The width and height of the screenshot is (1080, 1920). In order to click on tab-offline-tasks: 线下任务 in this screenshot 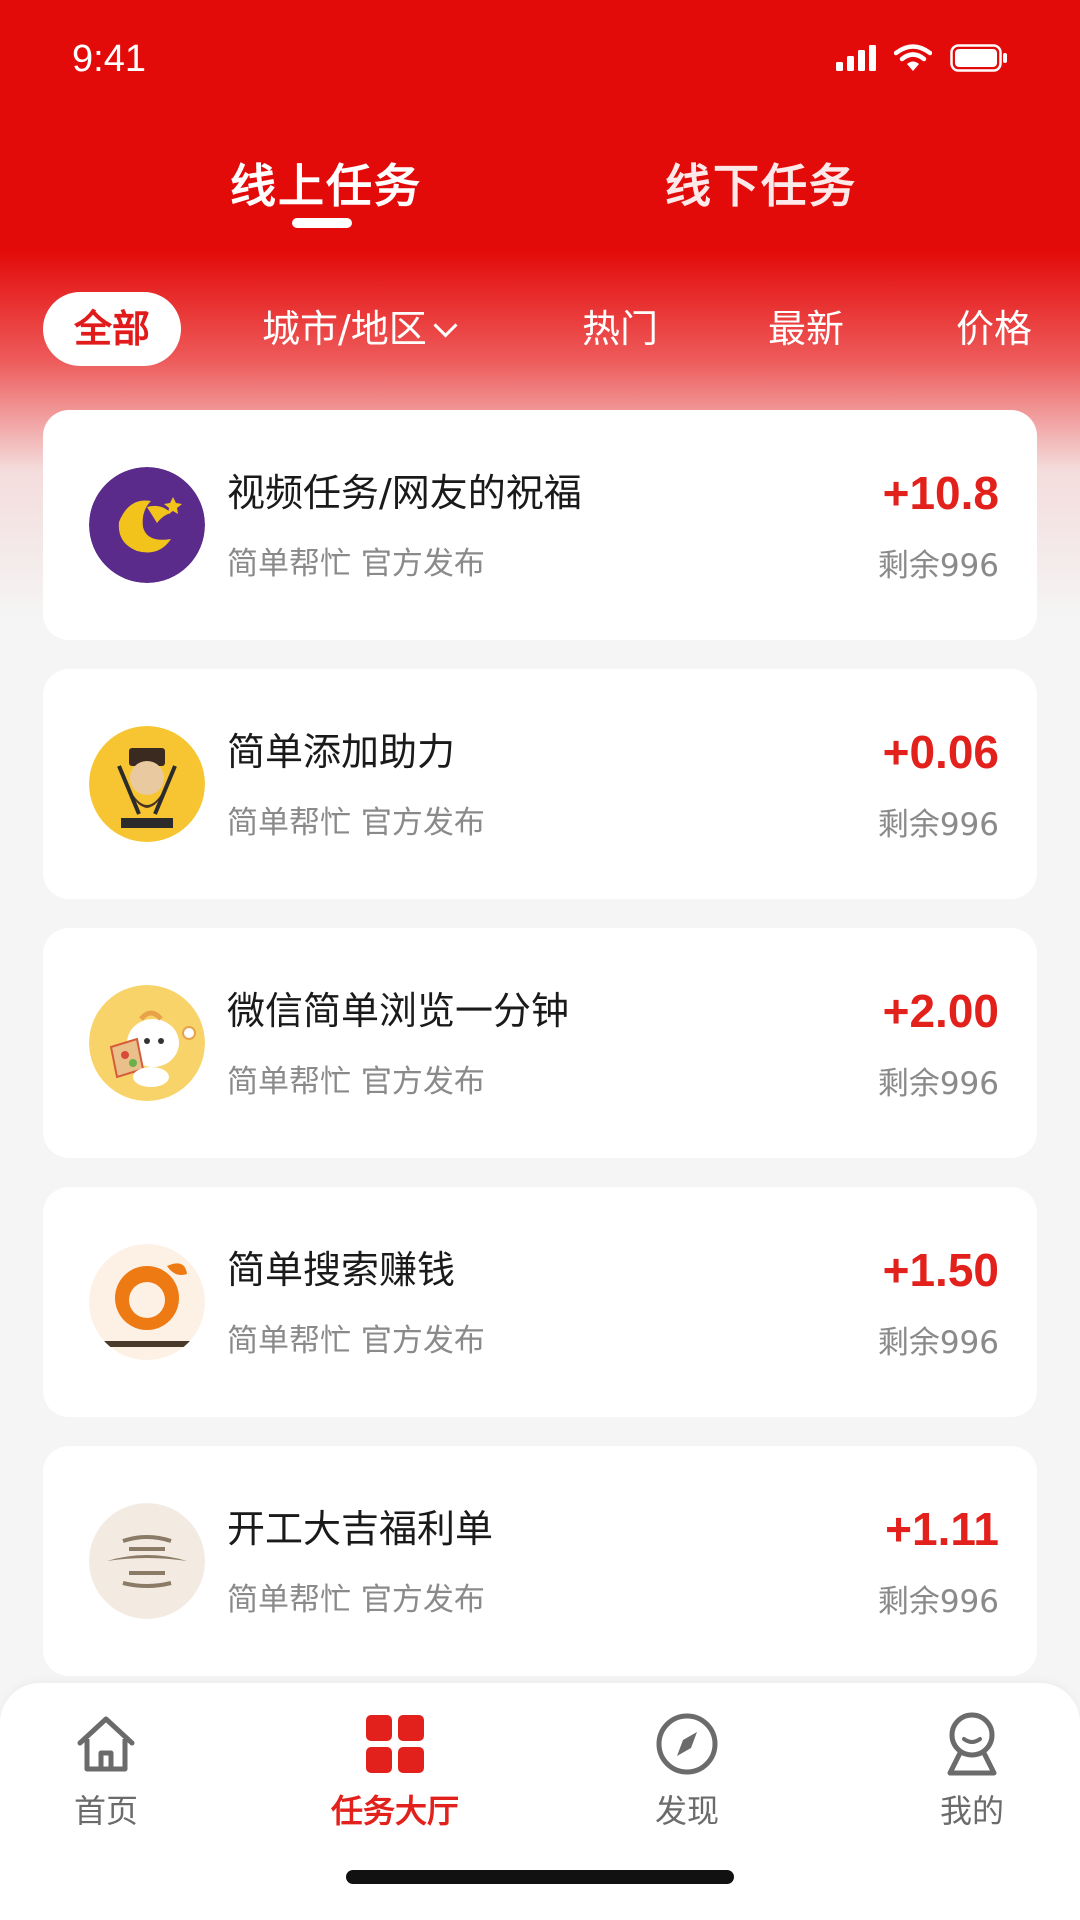, I will do `click(761, 183)`.